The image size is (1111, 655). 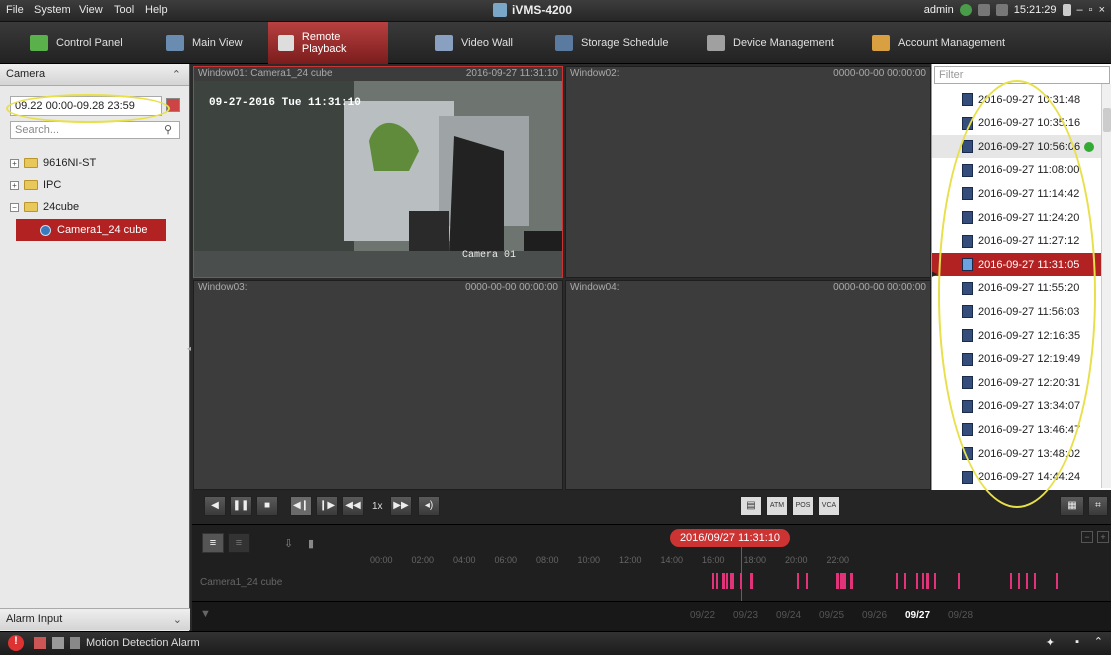 I want to click on tree-label: IPC, so click(x=52, y=185).